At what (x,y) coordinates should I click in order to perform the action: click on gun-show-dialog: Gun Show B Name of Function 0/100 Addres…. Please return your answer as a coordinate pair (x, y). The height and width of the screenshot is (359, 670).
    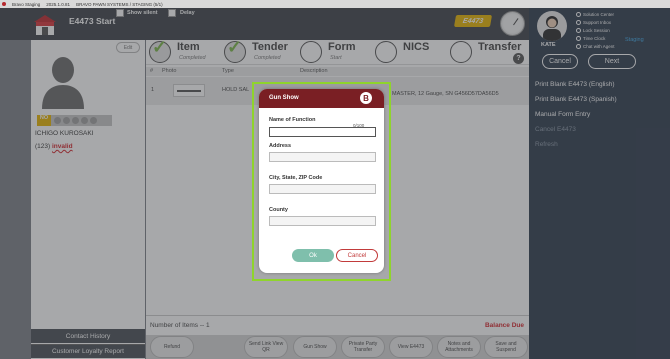
    Looking at the image, I should click on (321, 181).